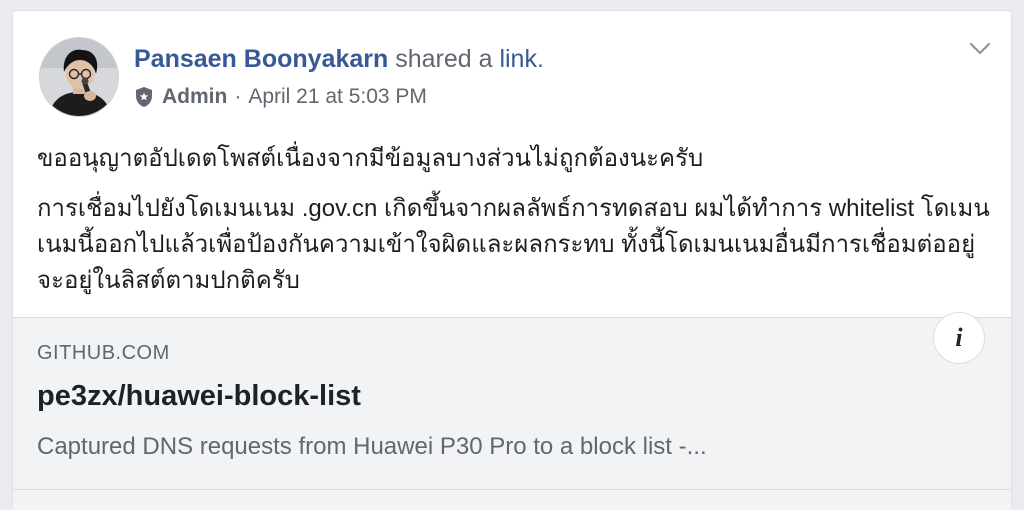 This screenshot has width=1024, height=510. What do you see at coordinates (518, 59) in the screenshot?
I see `link-word-link: link` at bounding box center [518, 59].